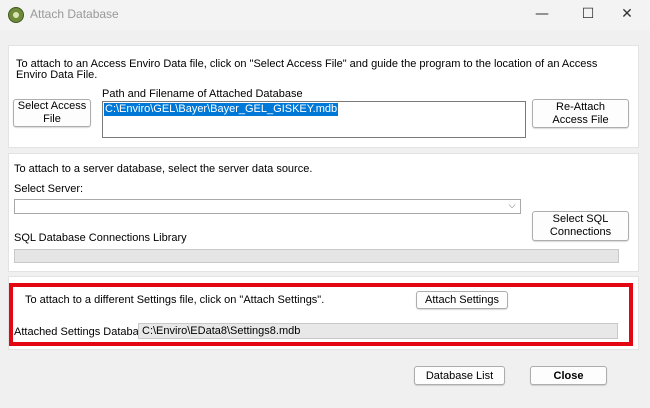  I want to click on select-sql-connections-button: Select SQL Connections, so click(580, 226).